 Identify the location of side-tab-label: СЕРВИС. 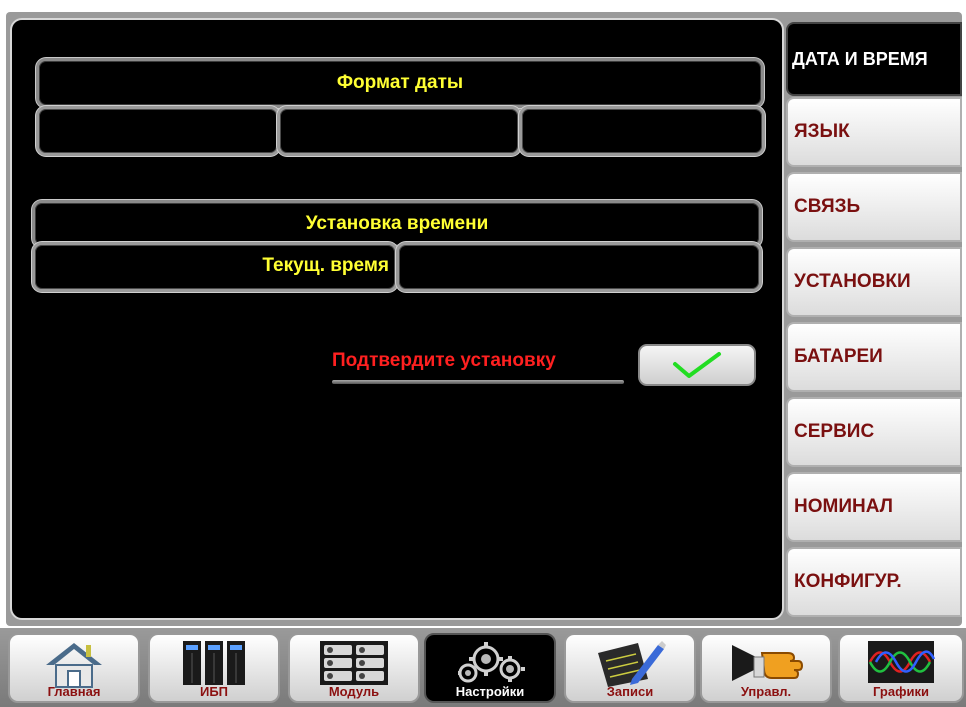
(834, 431).